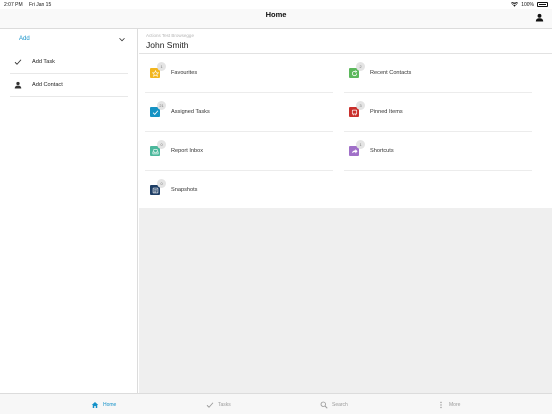  Describe the element at coordinates (95, 405) in the screenshot. I see `home-icon` at that location.